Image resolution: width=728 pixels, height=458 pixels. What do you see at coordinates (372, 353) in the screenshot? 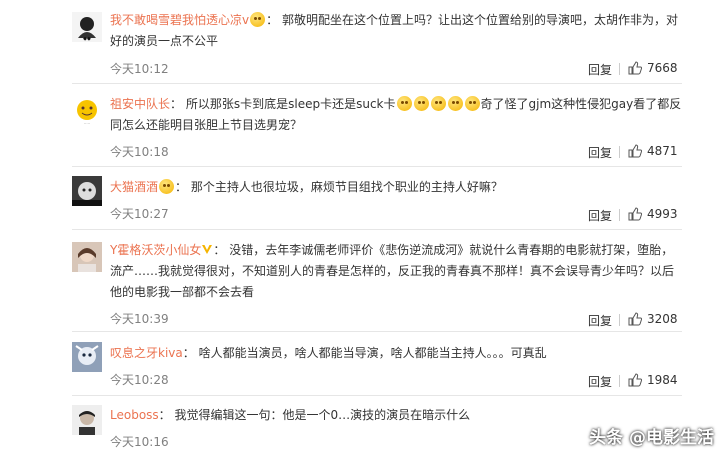
I see `comment-text: 啥人都能当演员，啥人都能当导演，啥人都能当主持人。。。可真乱` at bounding box center [372, 353].